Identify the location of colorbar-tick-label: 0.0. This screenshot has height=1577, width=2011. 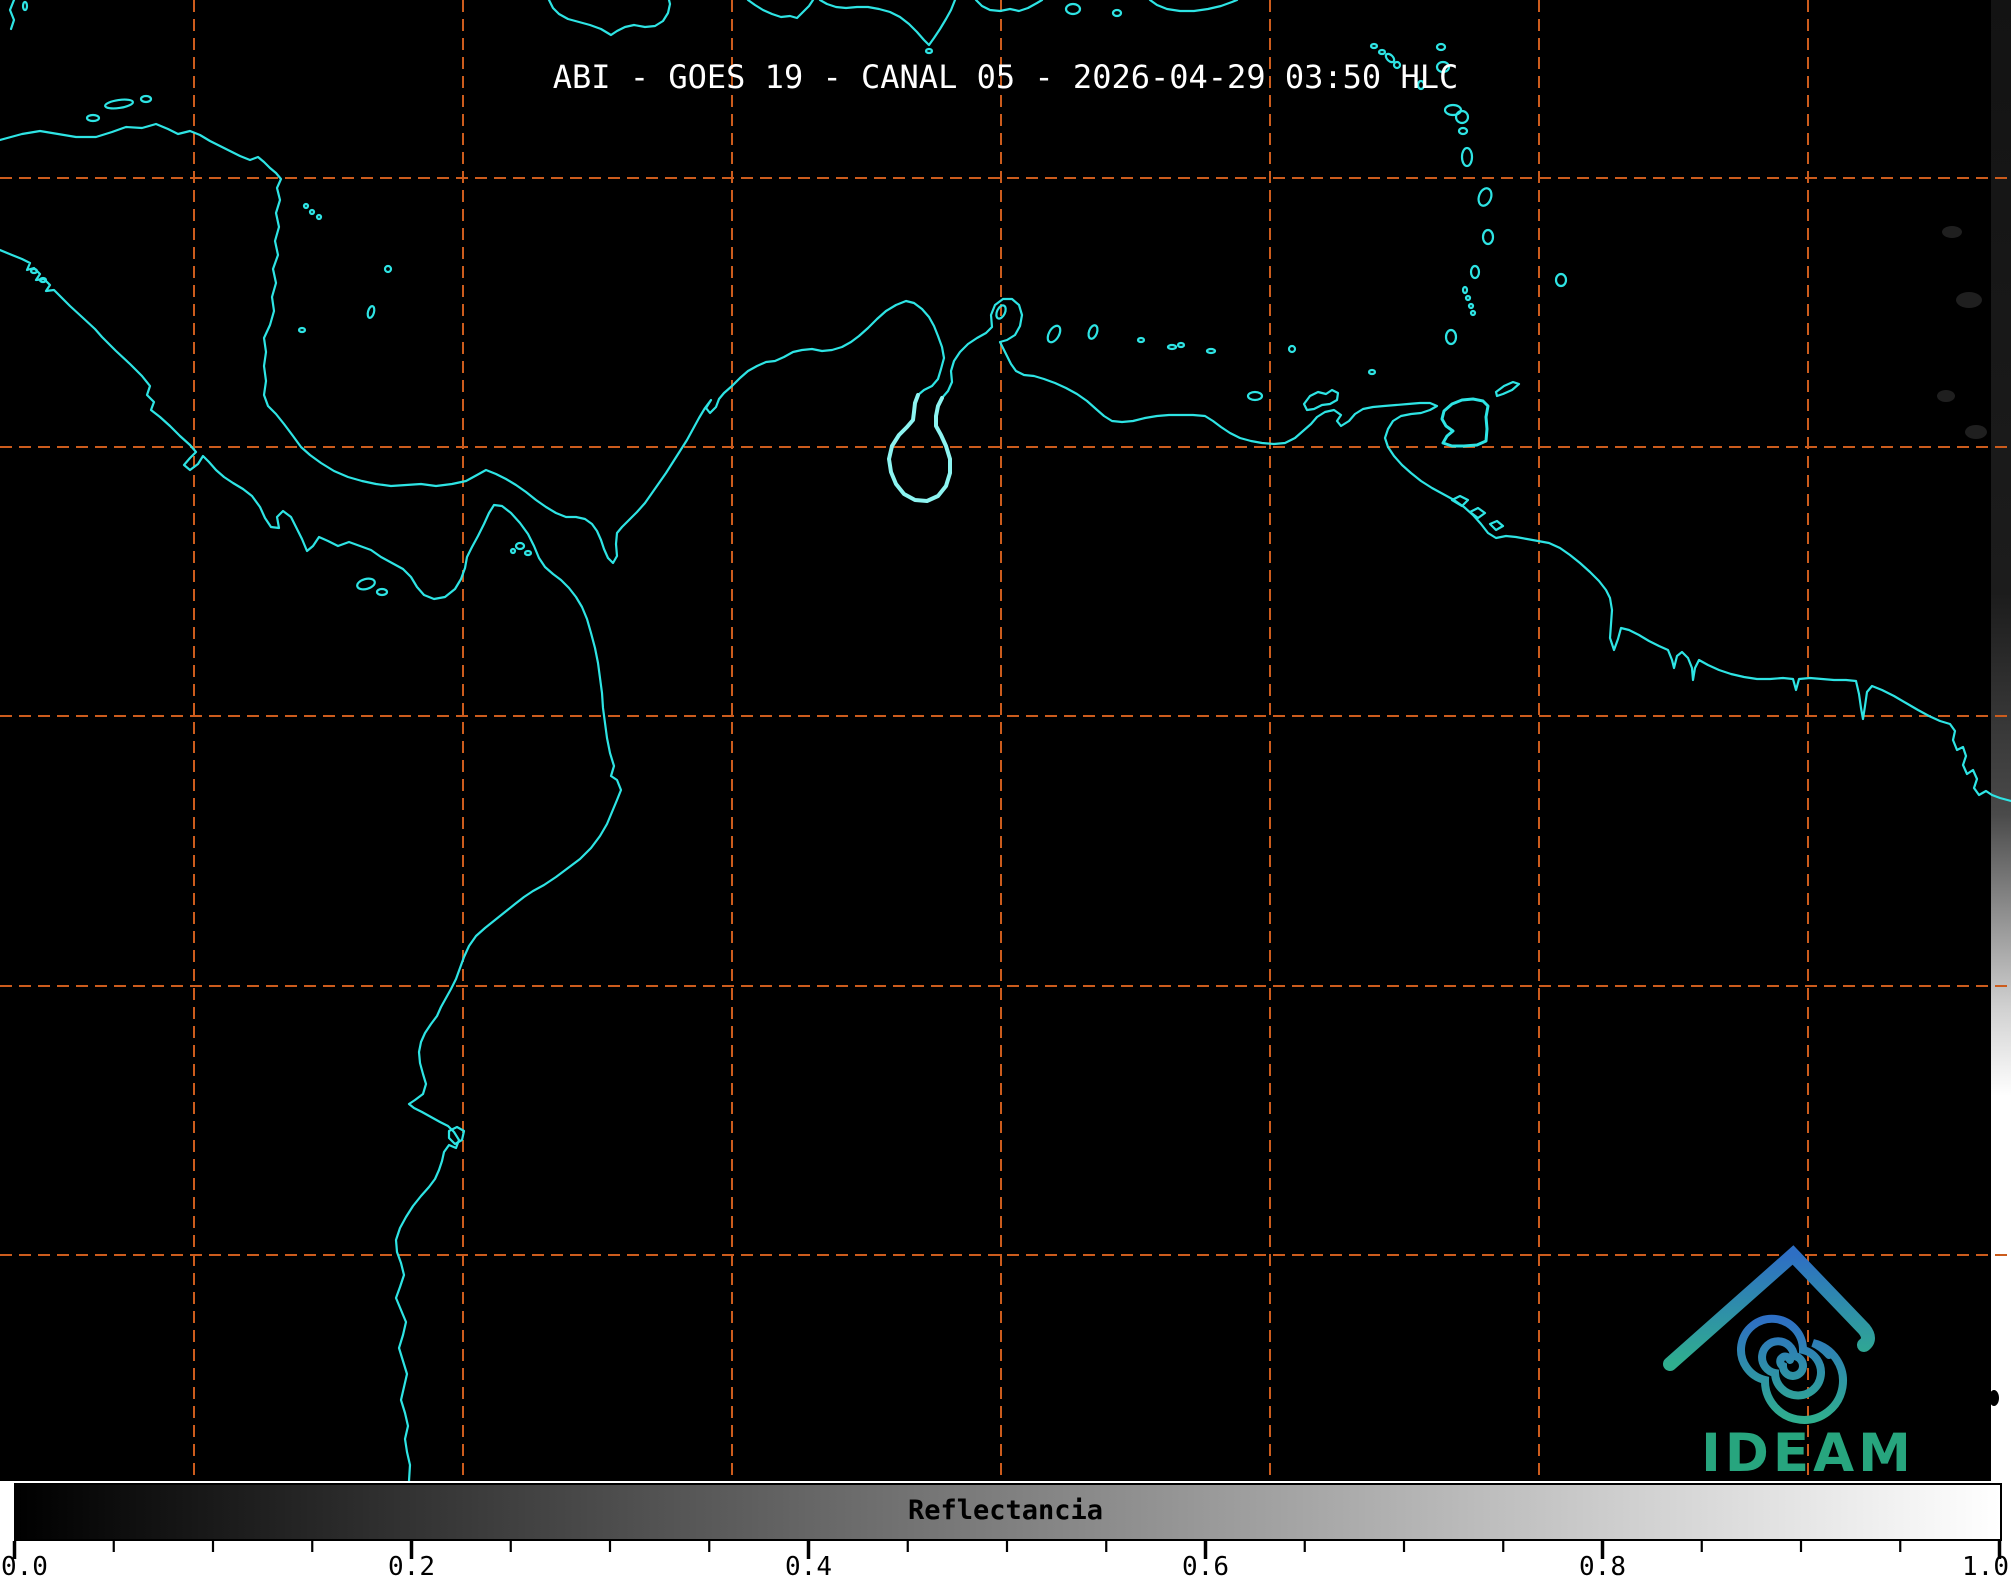
(24, 1564).